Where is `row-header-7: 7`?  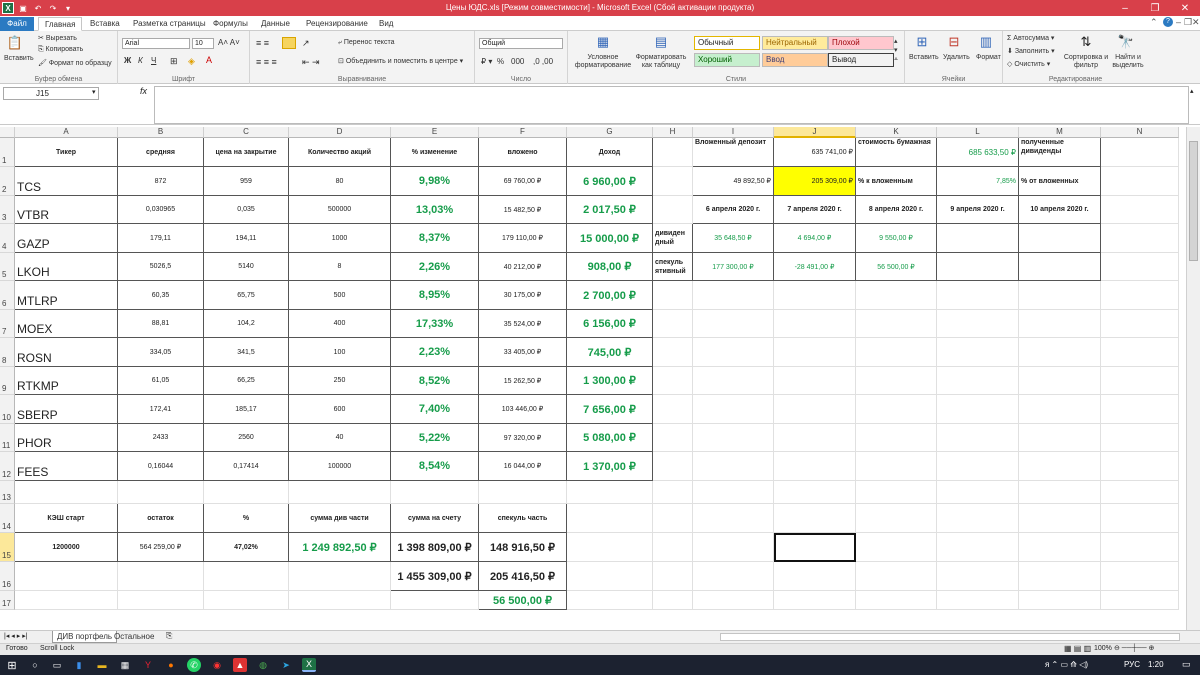
row-header-7: 7 is located at coordinates (7, 324).